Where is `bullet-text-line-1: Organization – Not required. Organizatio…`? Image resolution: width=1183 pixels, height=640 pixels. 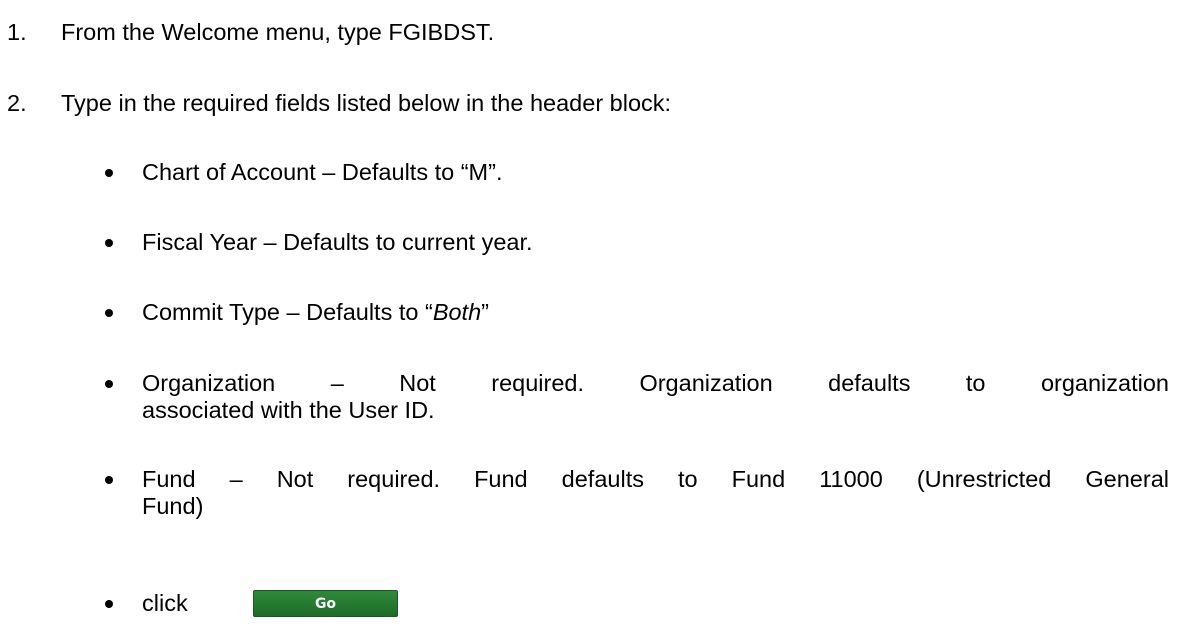
bullet-text-line-1: Organization – Not required. Organizatio… is located at coordinates (655, 383).